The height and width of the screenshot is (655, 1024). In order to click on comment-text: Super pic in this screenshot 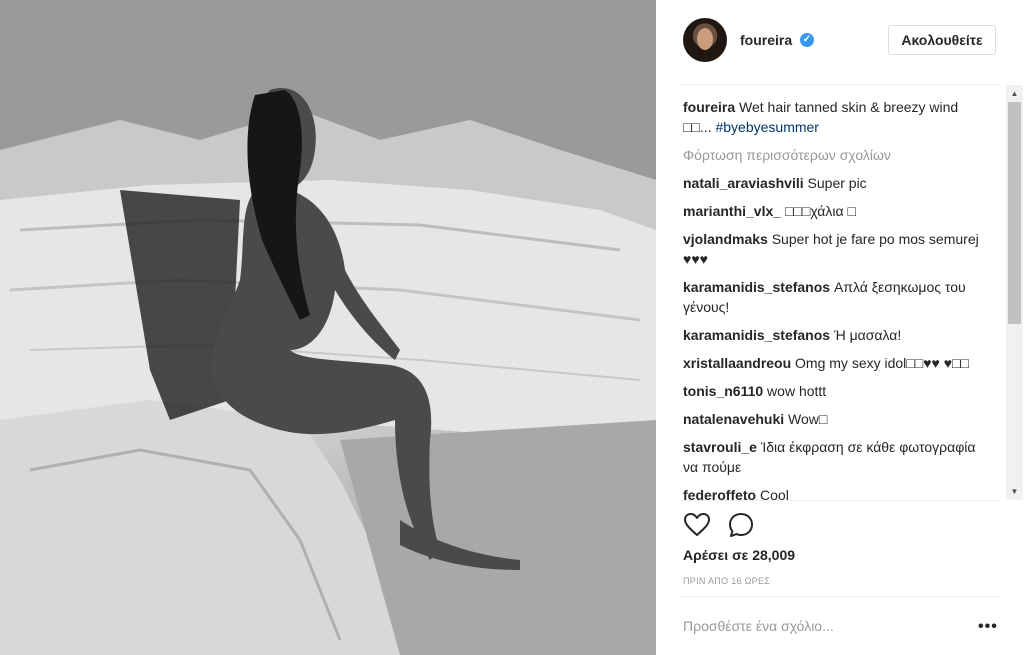, I will do `click(837, 183)`.